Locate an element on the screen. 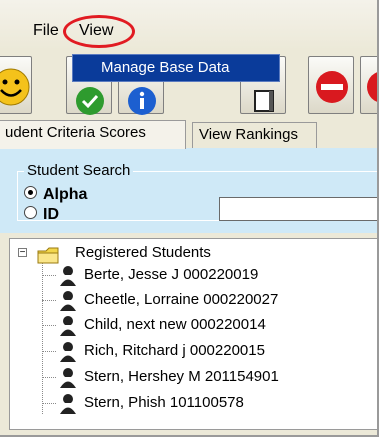 The width and height of the screenshot is (384, 443). menu-item-manage-base-data: Manage Base Data is located at coordinates (176, 68).